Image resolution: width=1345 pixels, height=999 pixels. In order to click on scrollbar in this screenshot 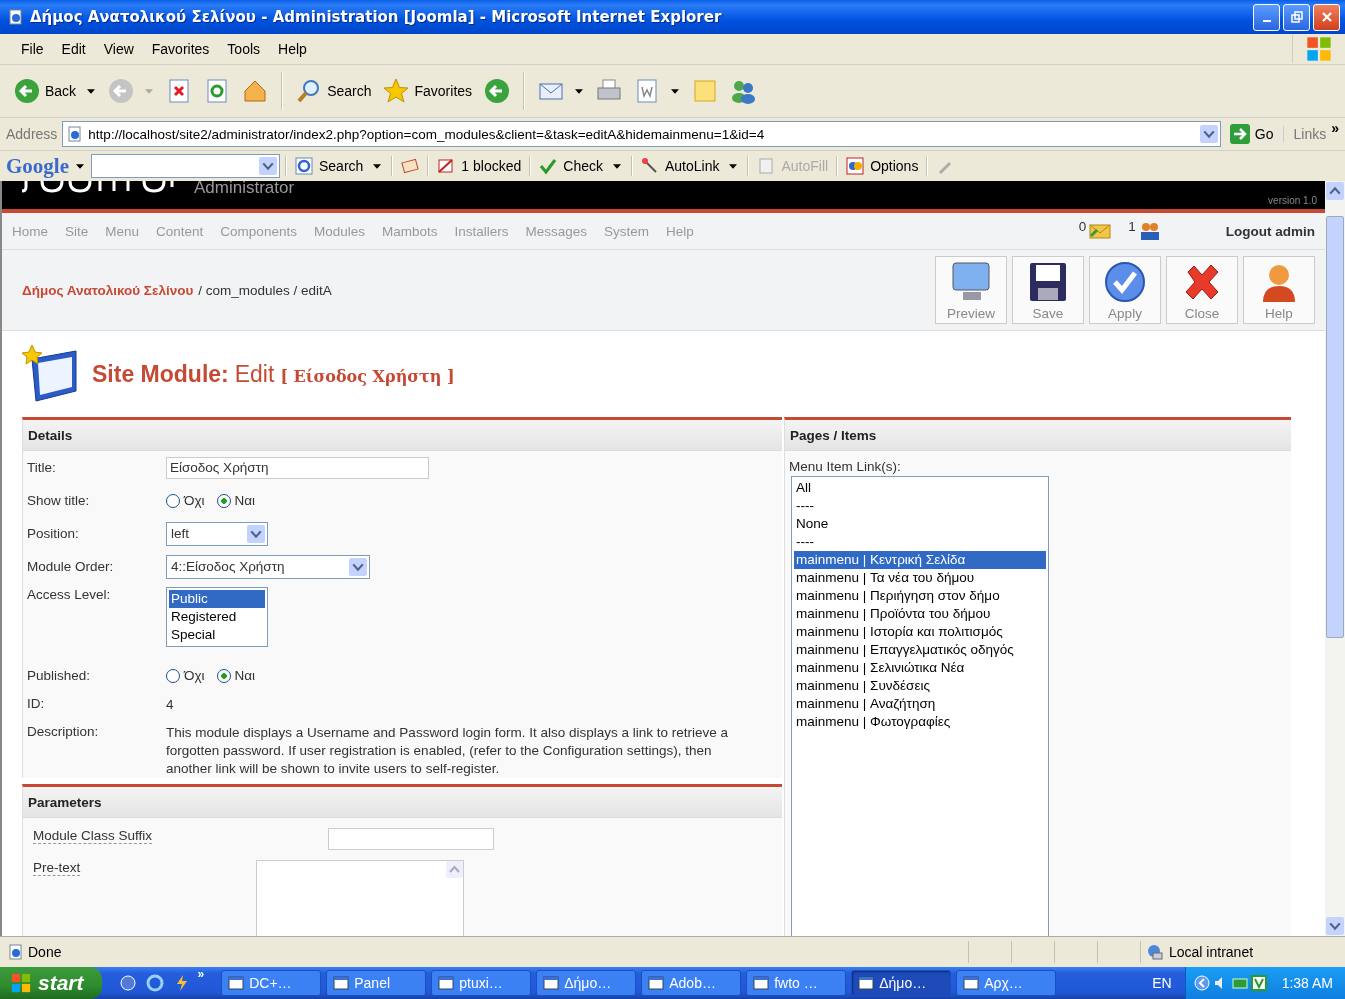, I will do `click(1335, 558)`.